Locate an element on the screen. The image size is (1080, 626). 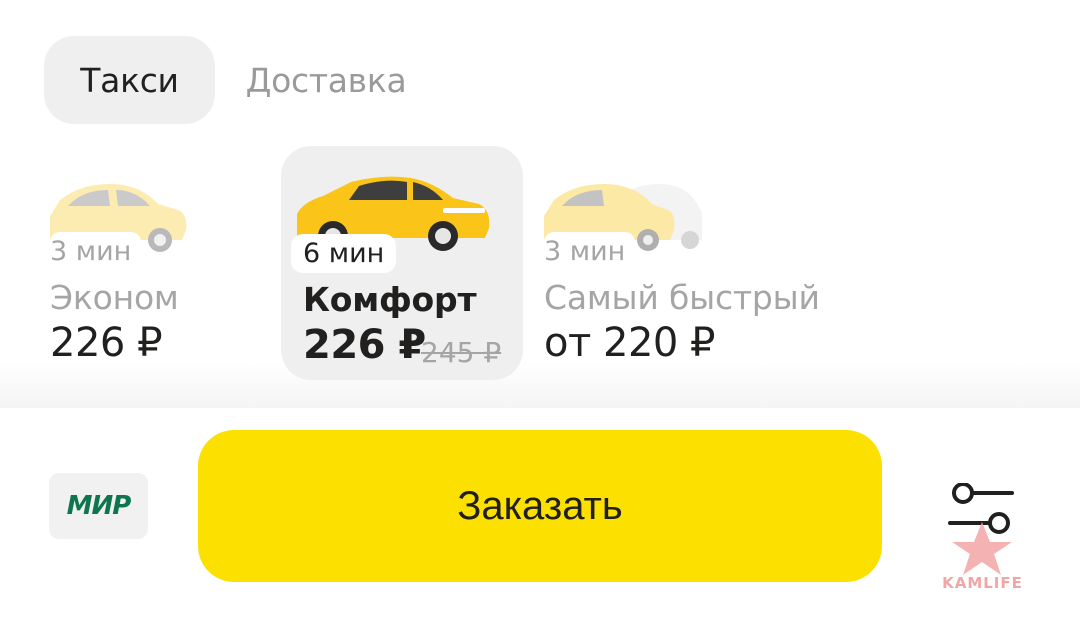
tariff-card-fastest: 3 мин Самый быстрый от 220 ₽ is located at coordinates (694, 278).